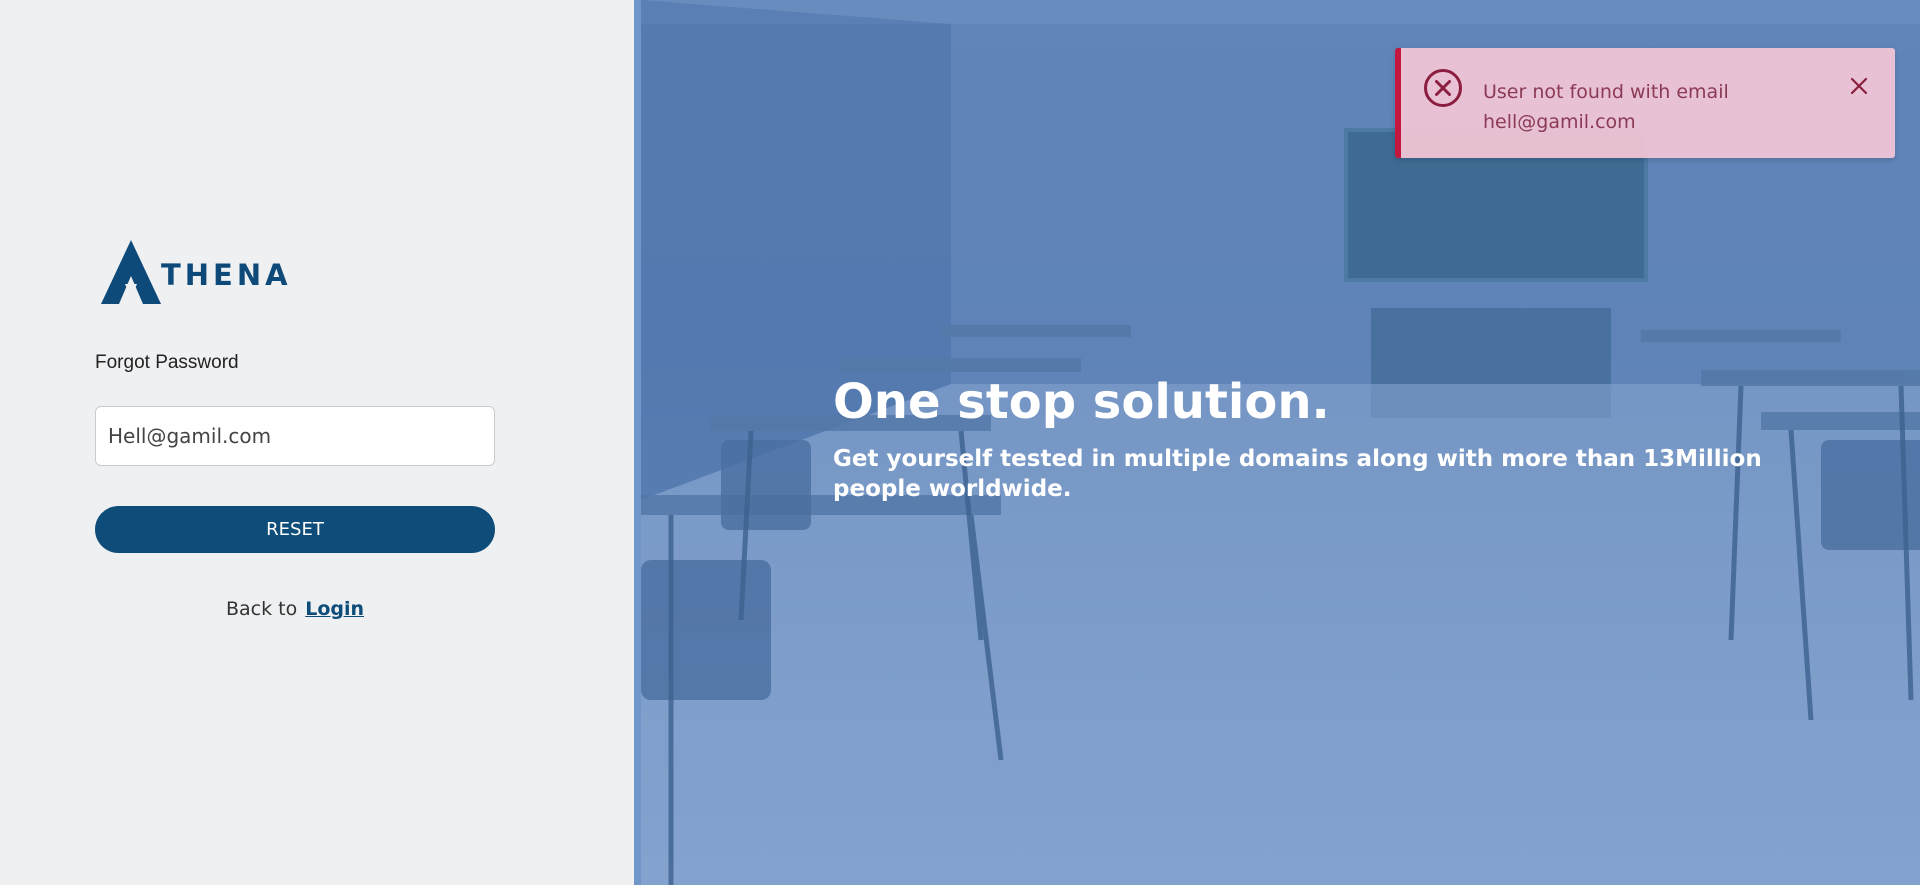 The width and height of the screenshot is (1920, 885). What do you see at coordinates (334, 609) in the screenshot?
I see `login-link: Login` at bounding box center [334, 609].